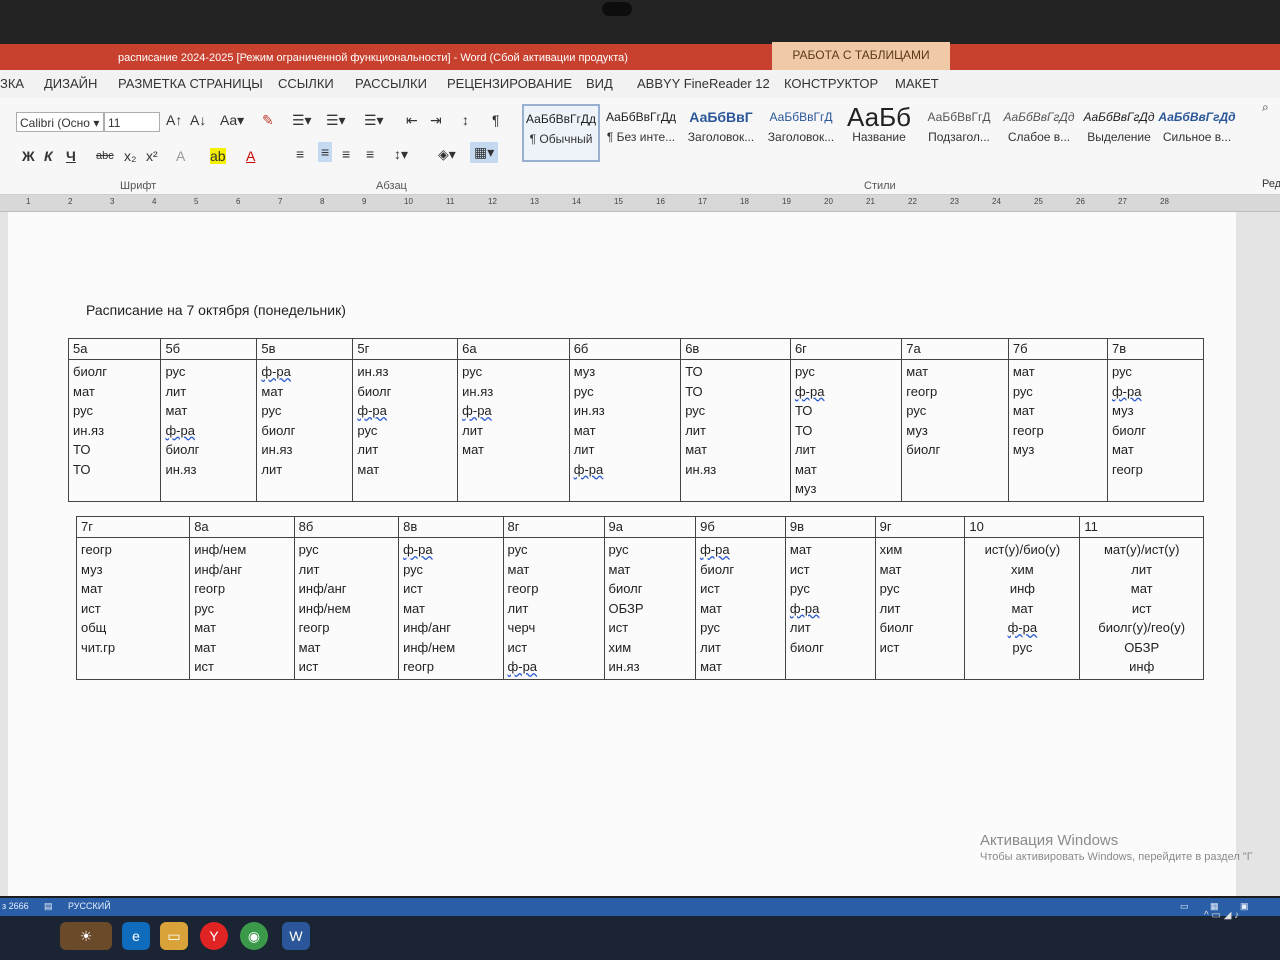 Image resolution: width=1280 pixels, height=960 pixels. I want to click on weather-widget-icon: ☀, so click(86, 936).